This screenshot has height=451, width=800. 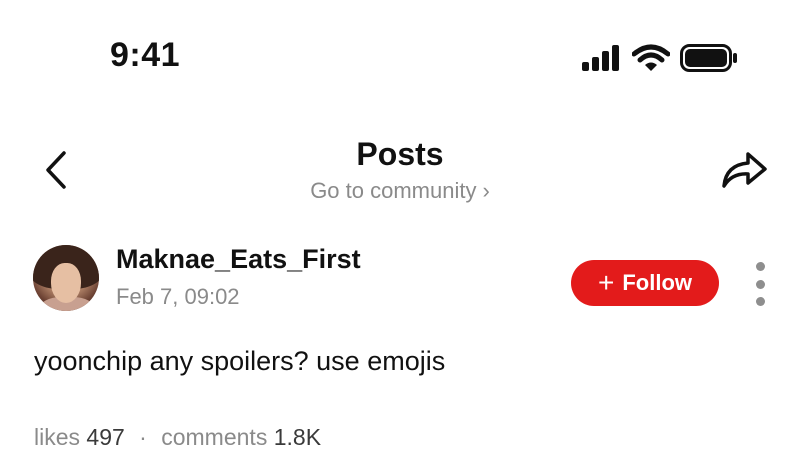 I want to click on status-icons, so click(x=660, y=58).